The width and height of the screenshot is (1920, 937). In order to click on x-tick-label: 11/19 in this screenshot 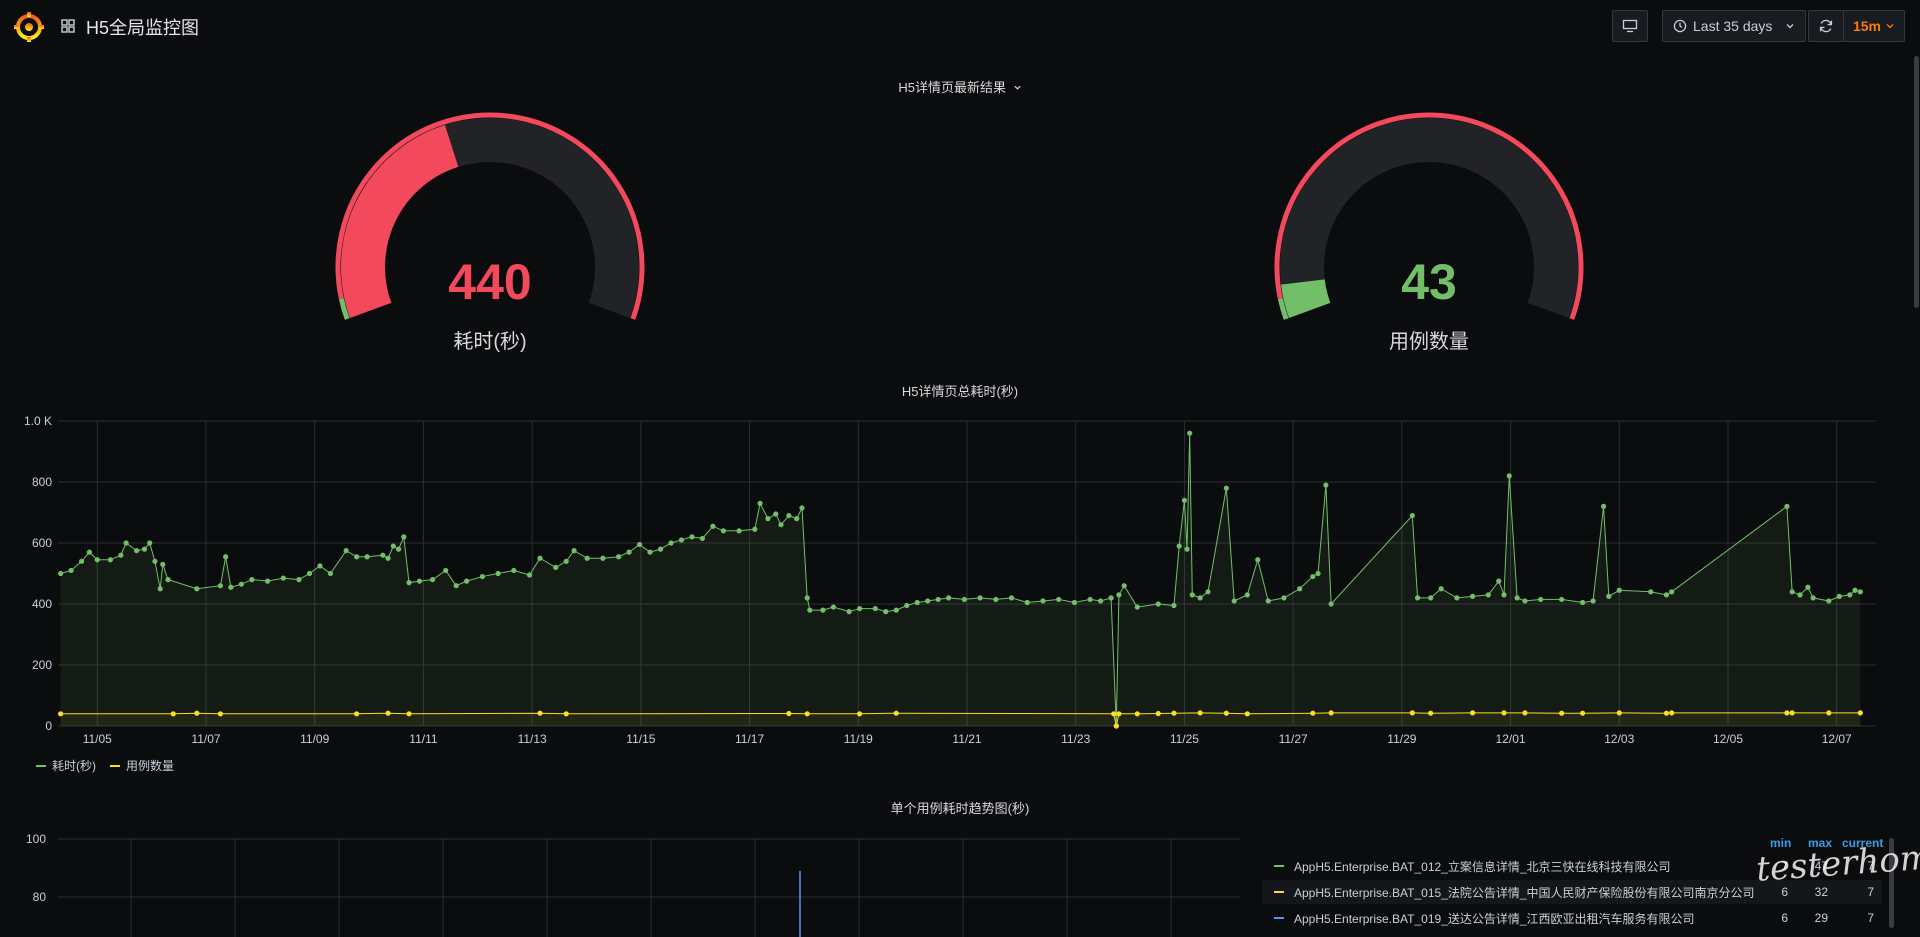, I will do `click(858, 739)`.